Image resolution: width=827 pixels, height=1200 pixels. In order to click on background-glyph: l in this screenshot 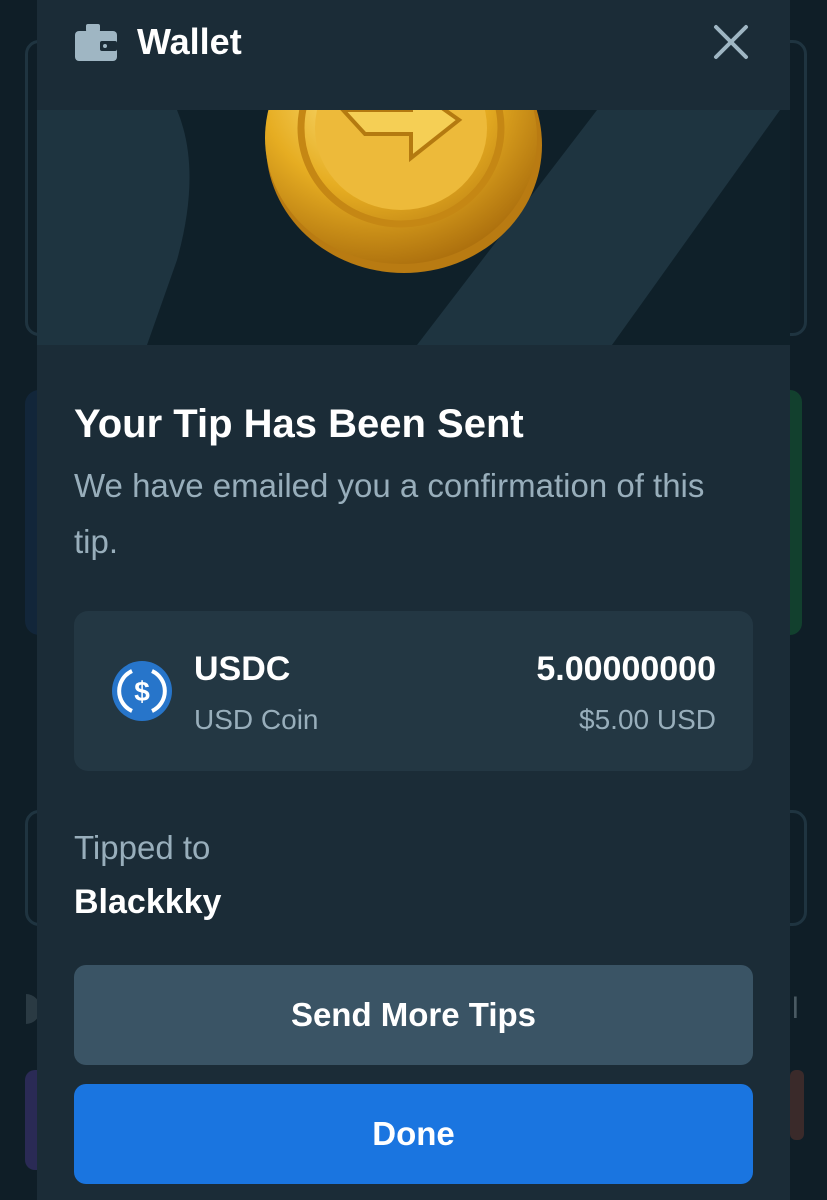, I will do `click(795, 1008)`.